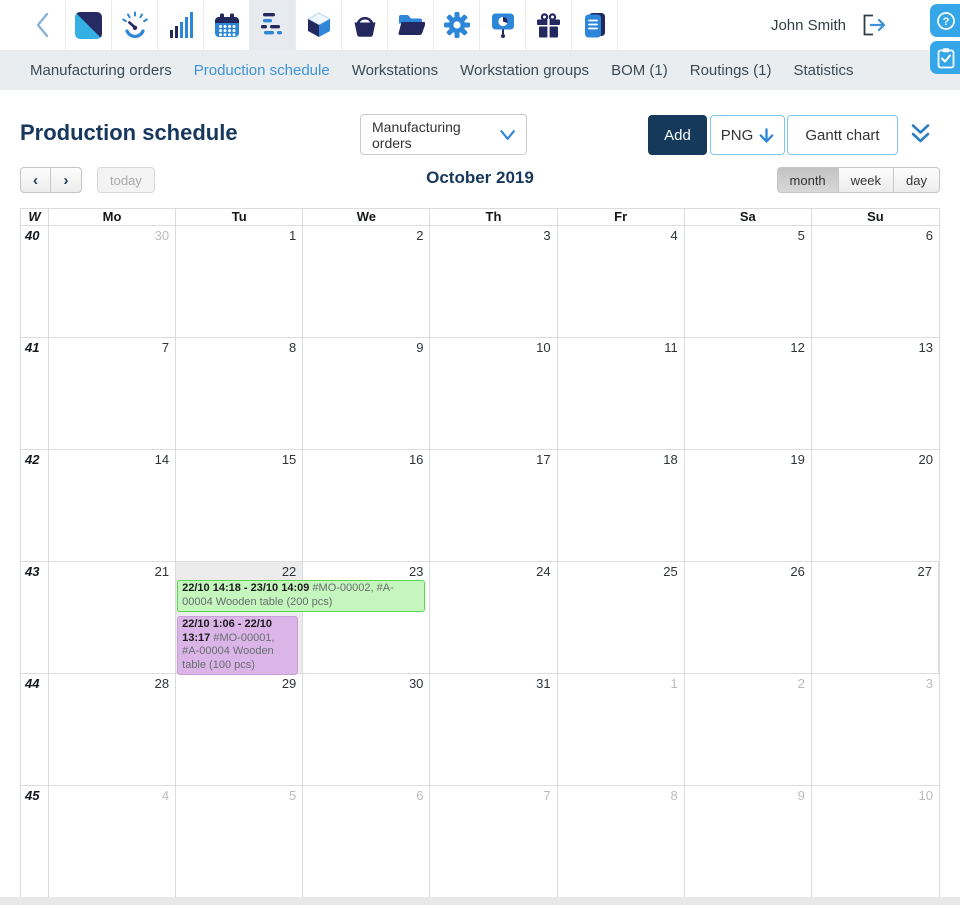 The width and height of the screenshot is (960, 905). I want to click on horizontal-scrollbar, so click(480, 901).